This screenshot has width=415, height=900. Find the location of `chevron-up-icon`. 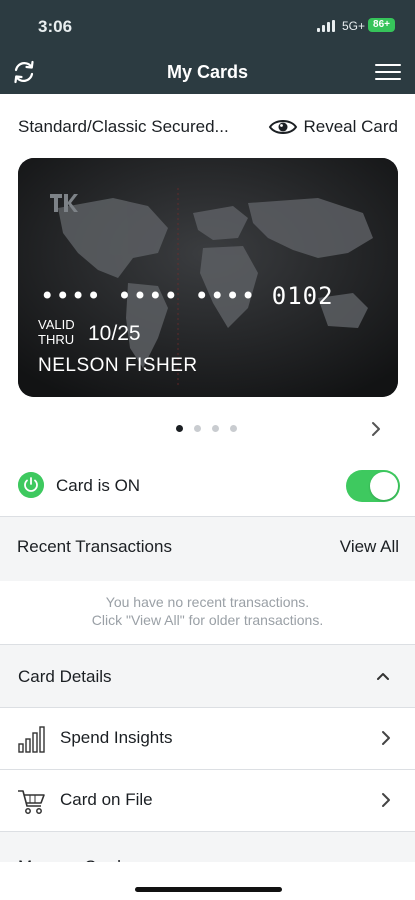

chevron-up-icon is located at coordinates (383, 676).